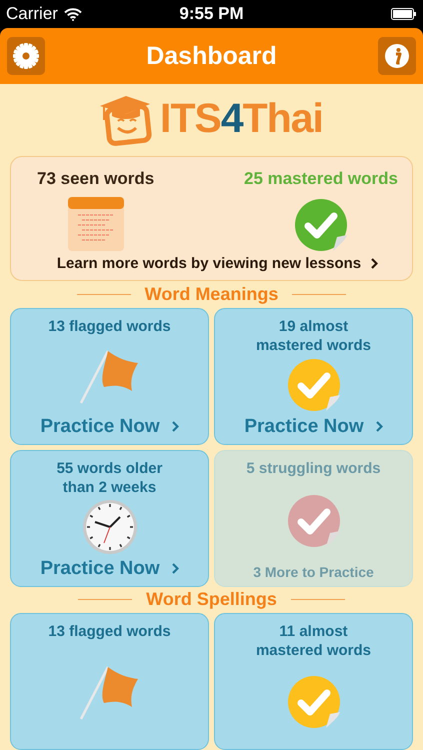  Describe the element at coordinates (211, 294) in the screenshot. I see `section-heading: Word Meanings` at that location.